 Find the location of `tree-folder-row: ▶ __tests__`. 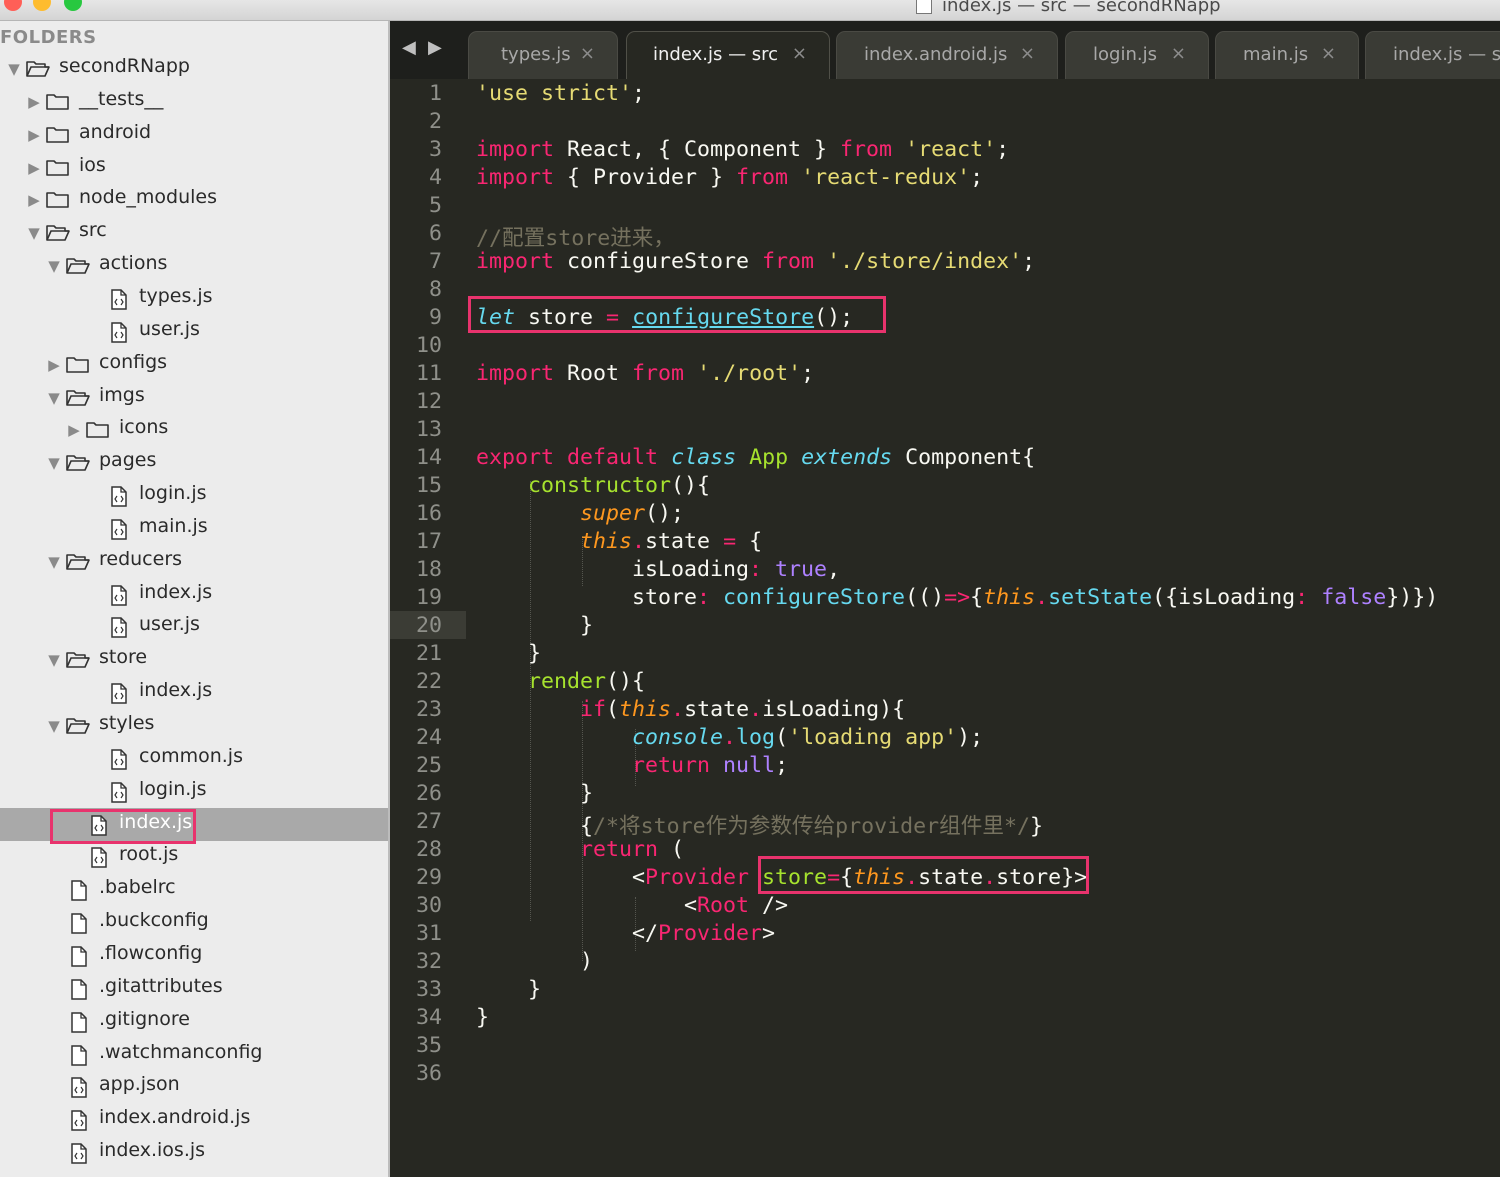

tree-folder-row: ▶ __tests__ is located at coordinates (194, 101).